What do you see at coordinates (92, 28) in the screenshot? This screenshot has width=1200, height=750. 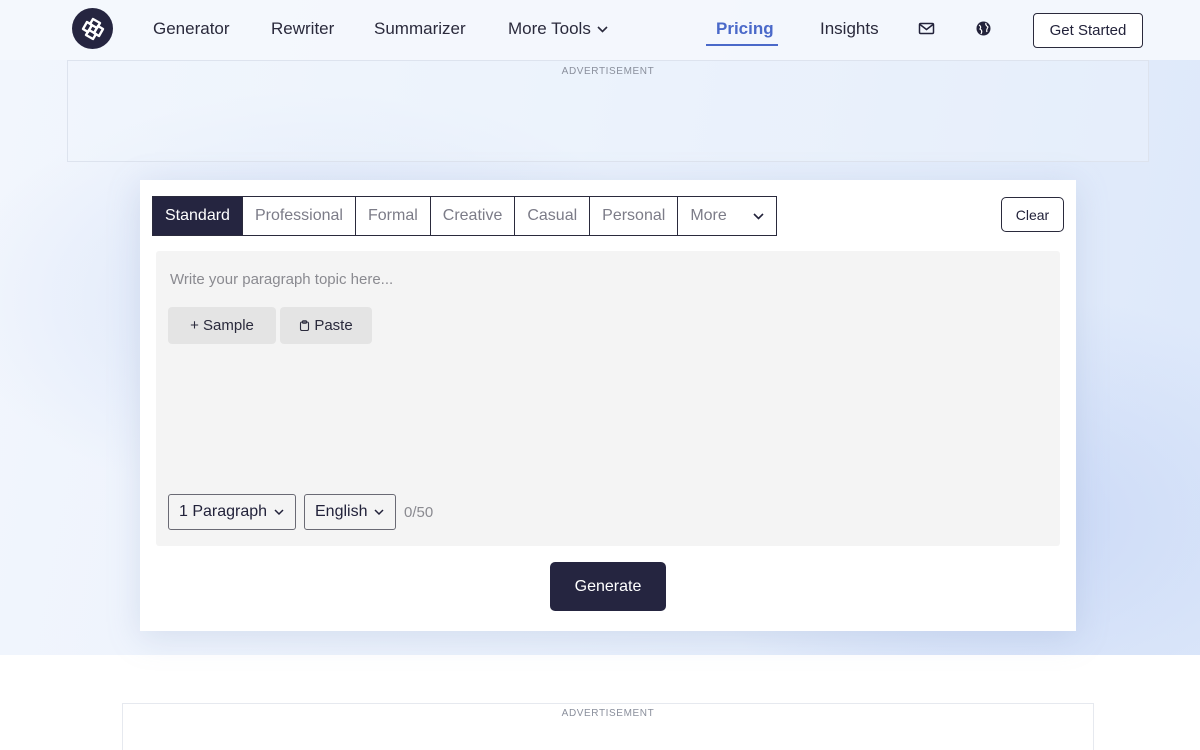 I see `logo-icon` at bounding box center [92, 28].